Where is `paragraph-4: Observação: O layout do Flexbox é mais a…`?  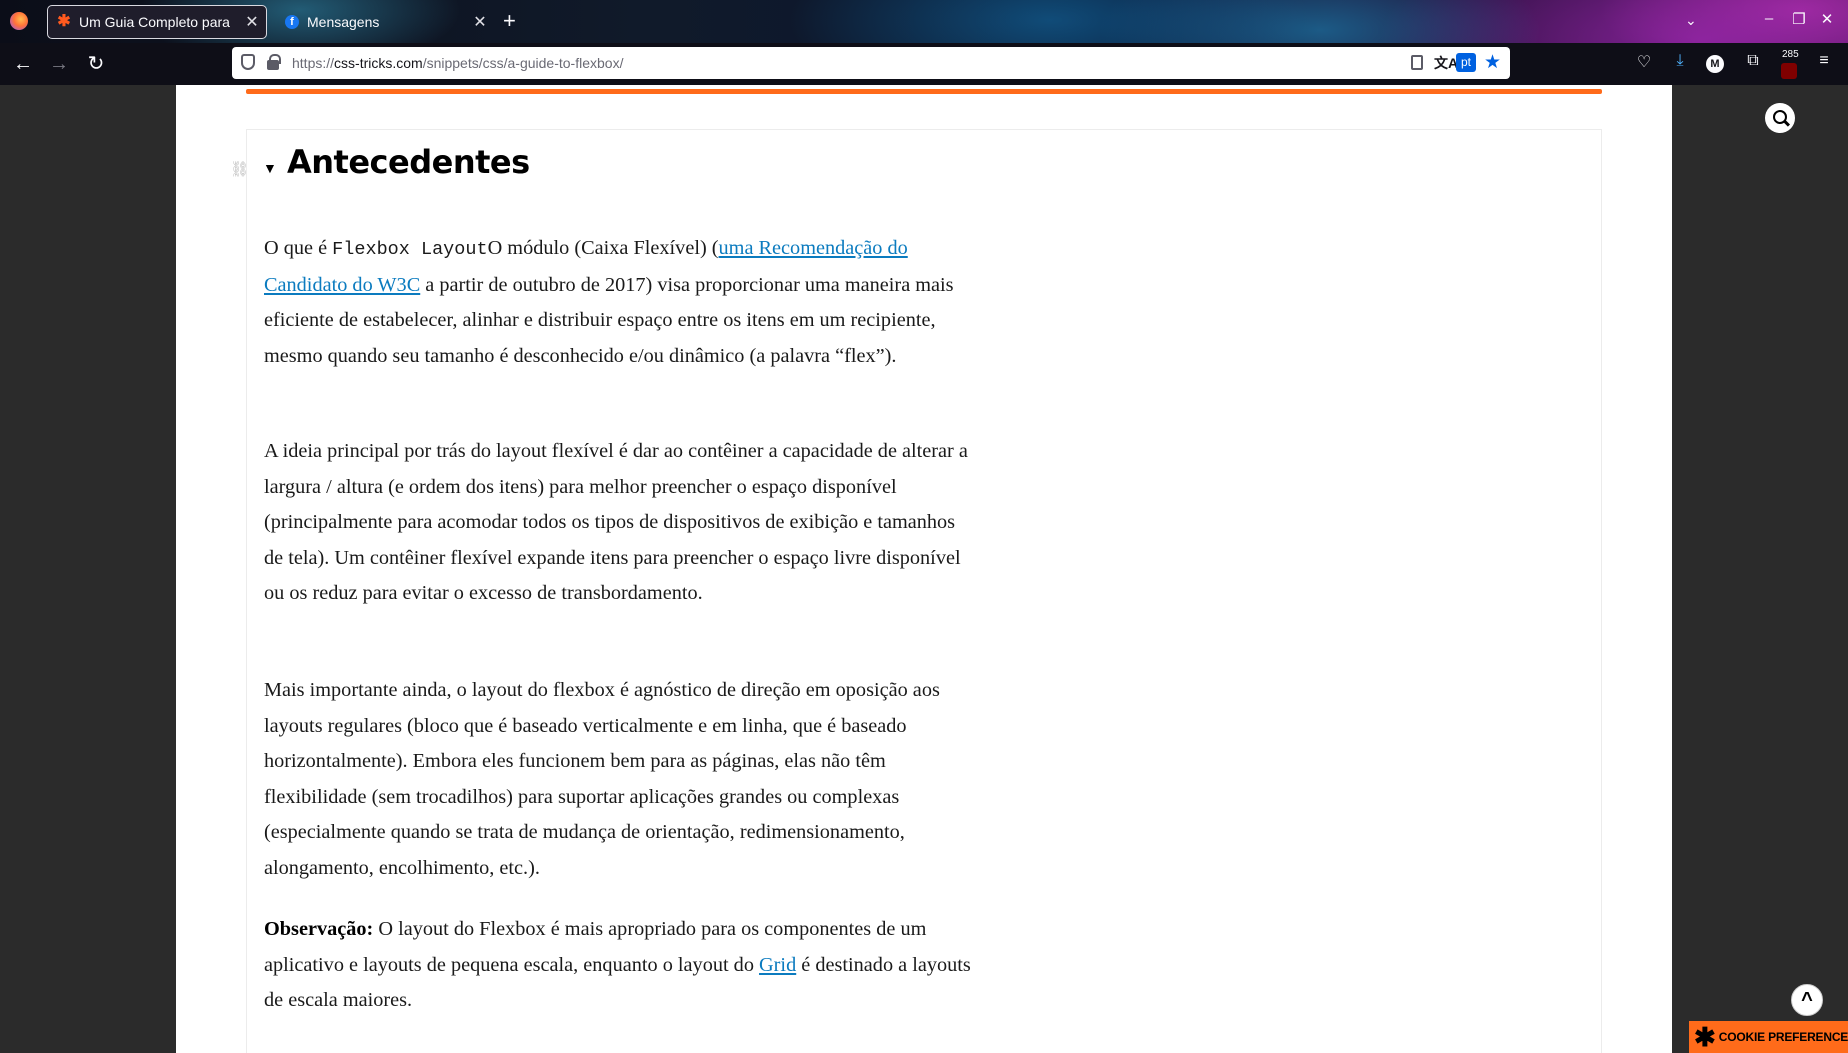
paragraph-4: Observação: O layout do Flexbox é mais a… is located at coordinates (619, 965).